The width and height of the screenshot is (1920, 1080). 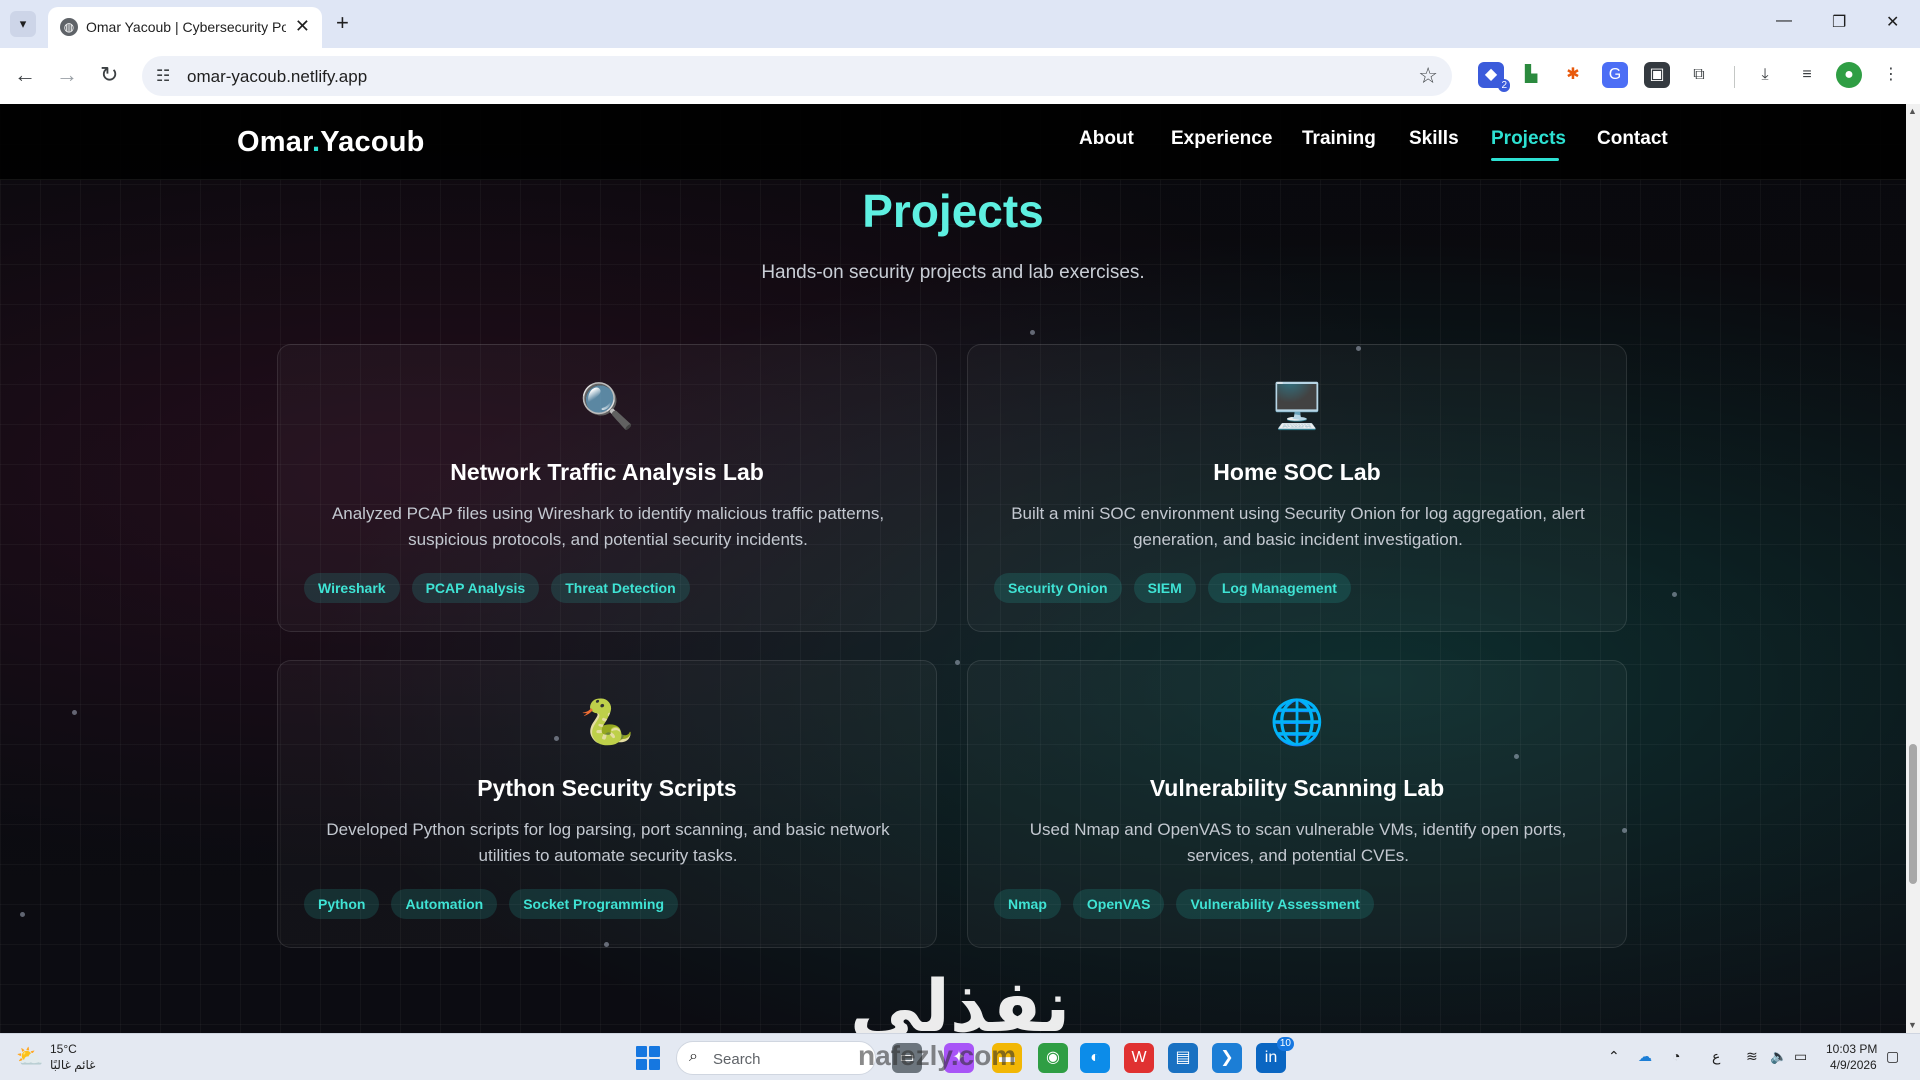 What do you see at coordinates (1504, 85) in the screenshot?
I see `extension-badge: 2` at bounding box center [1504, 85].